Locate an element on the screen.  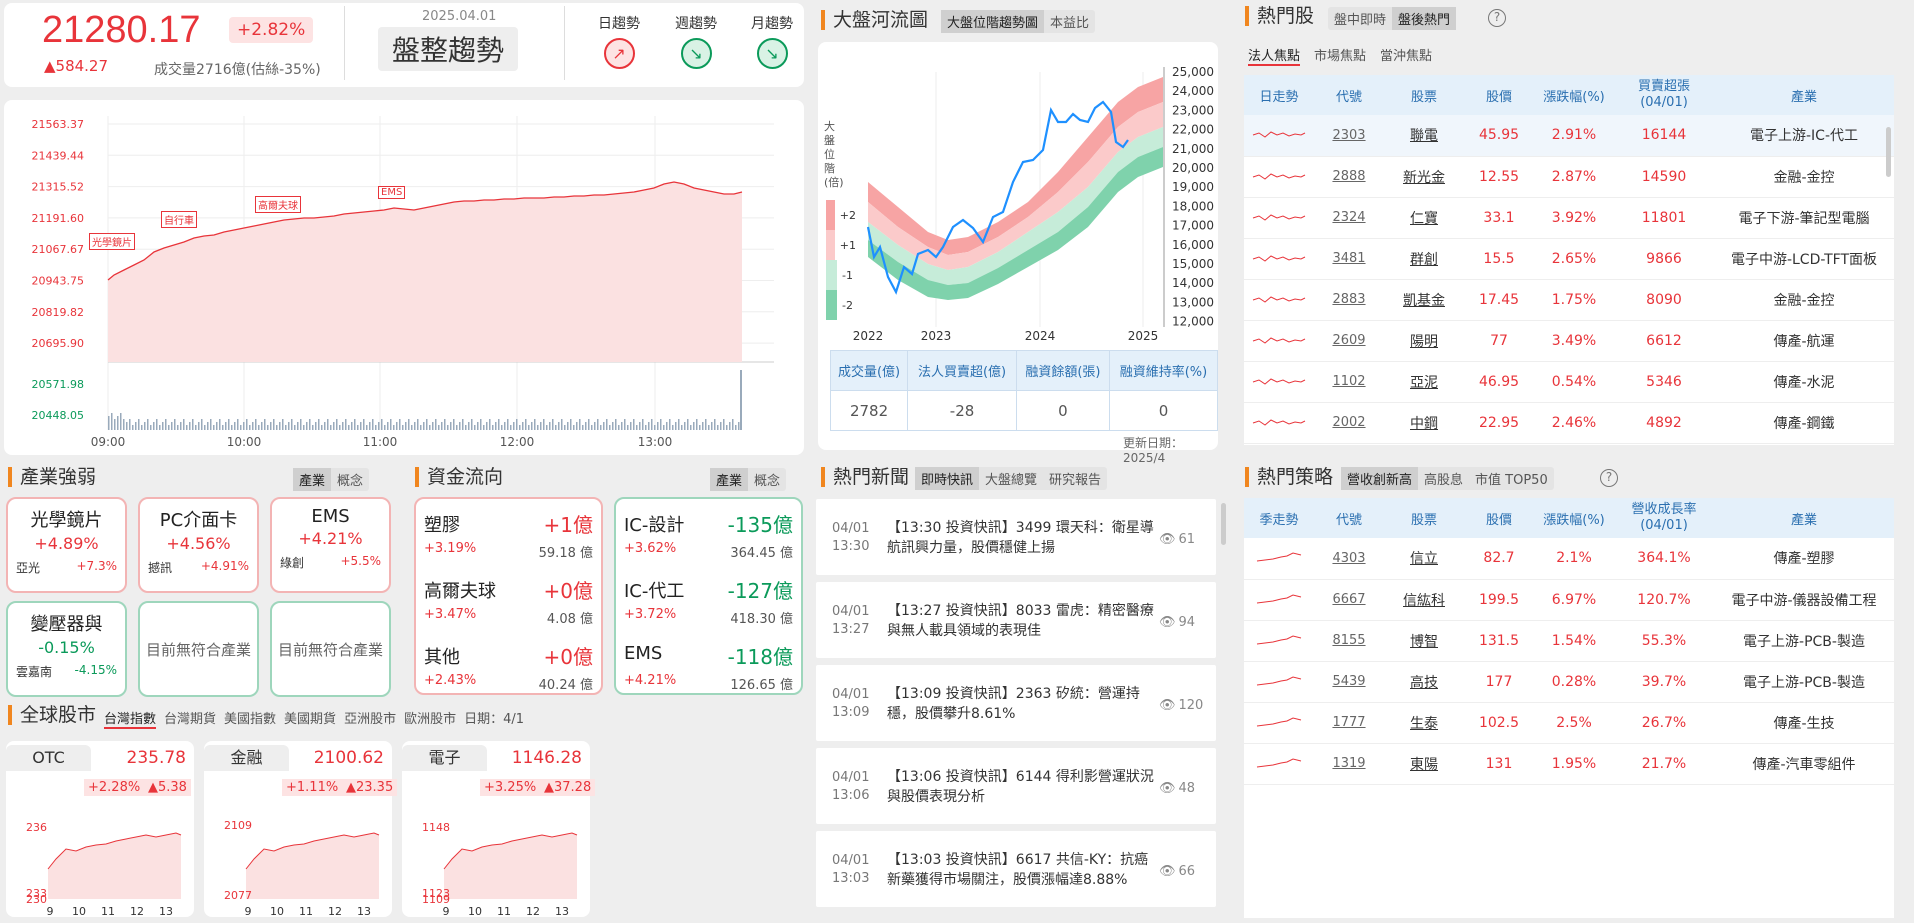
stock-code: 2002 is located at coordinates (1349, 423).